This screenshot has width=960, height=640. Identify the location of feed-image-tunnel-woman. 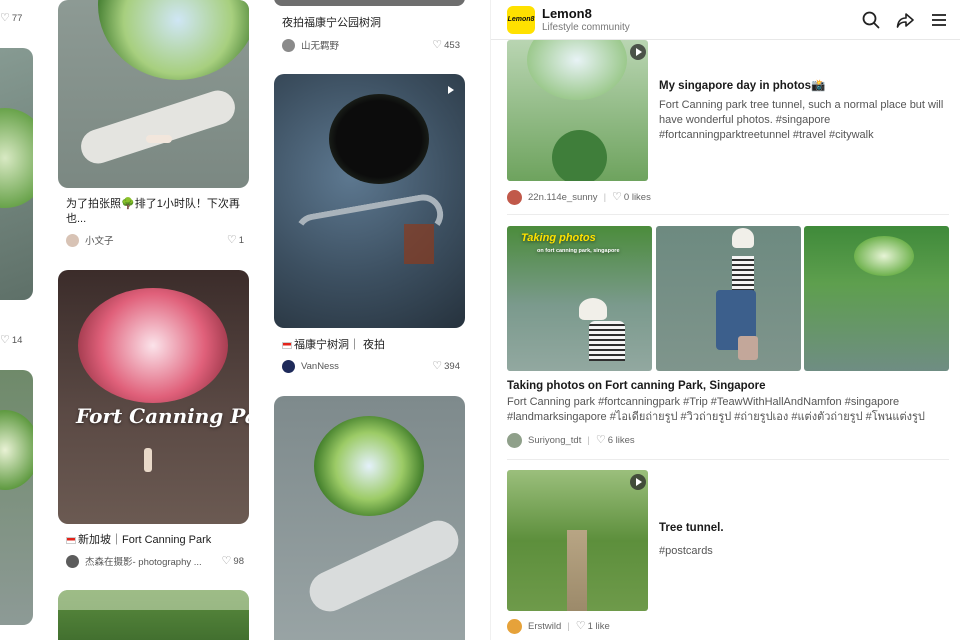
(153, 94).